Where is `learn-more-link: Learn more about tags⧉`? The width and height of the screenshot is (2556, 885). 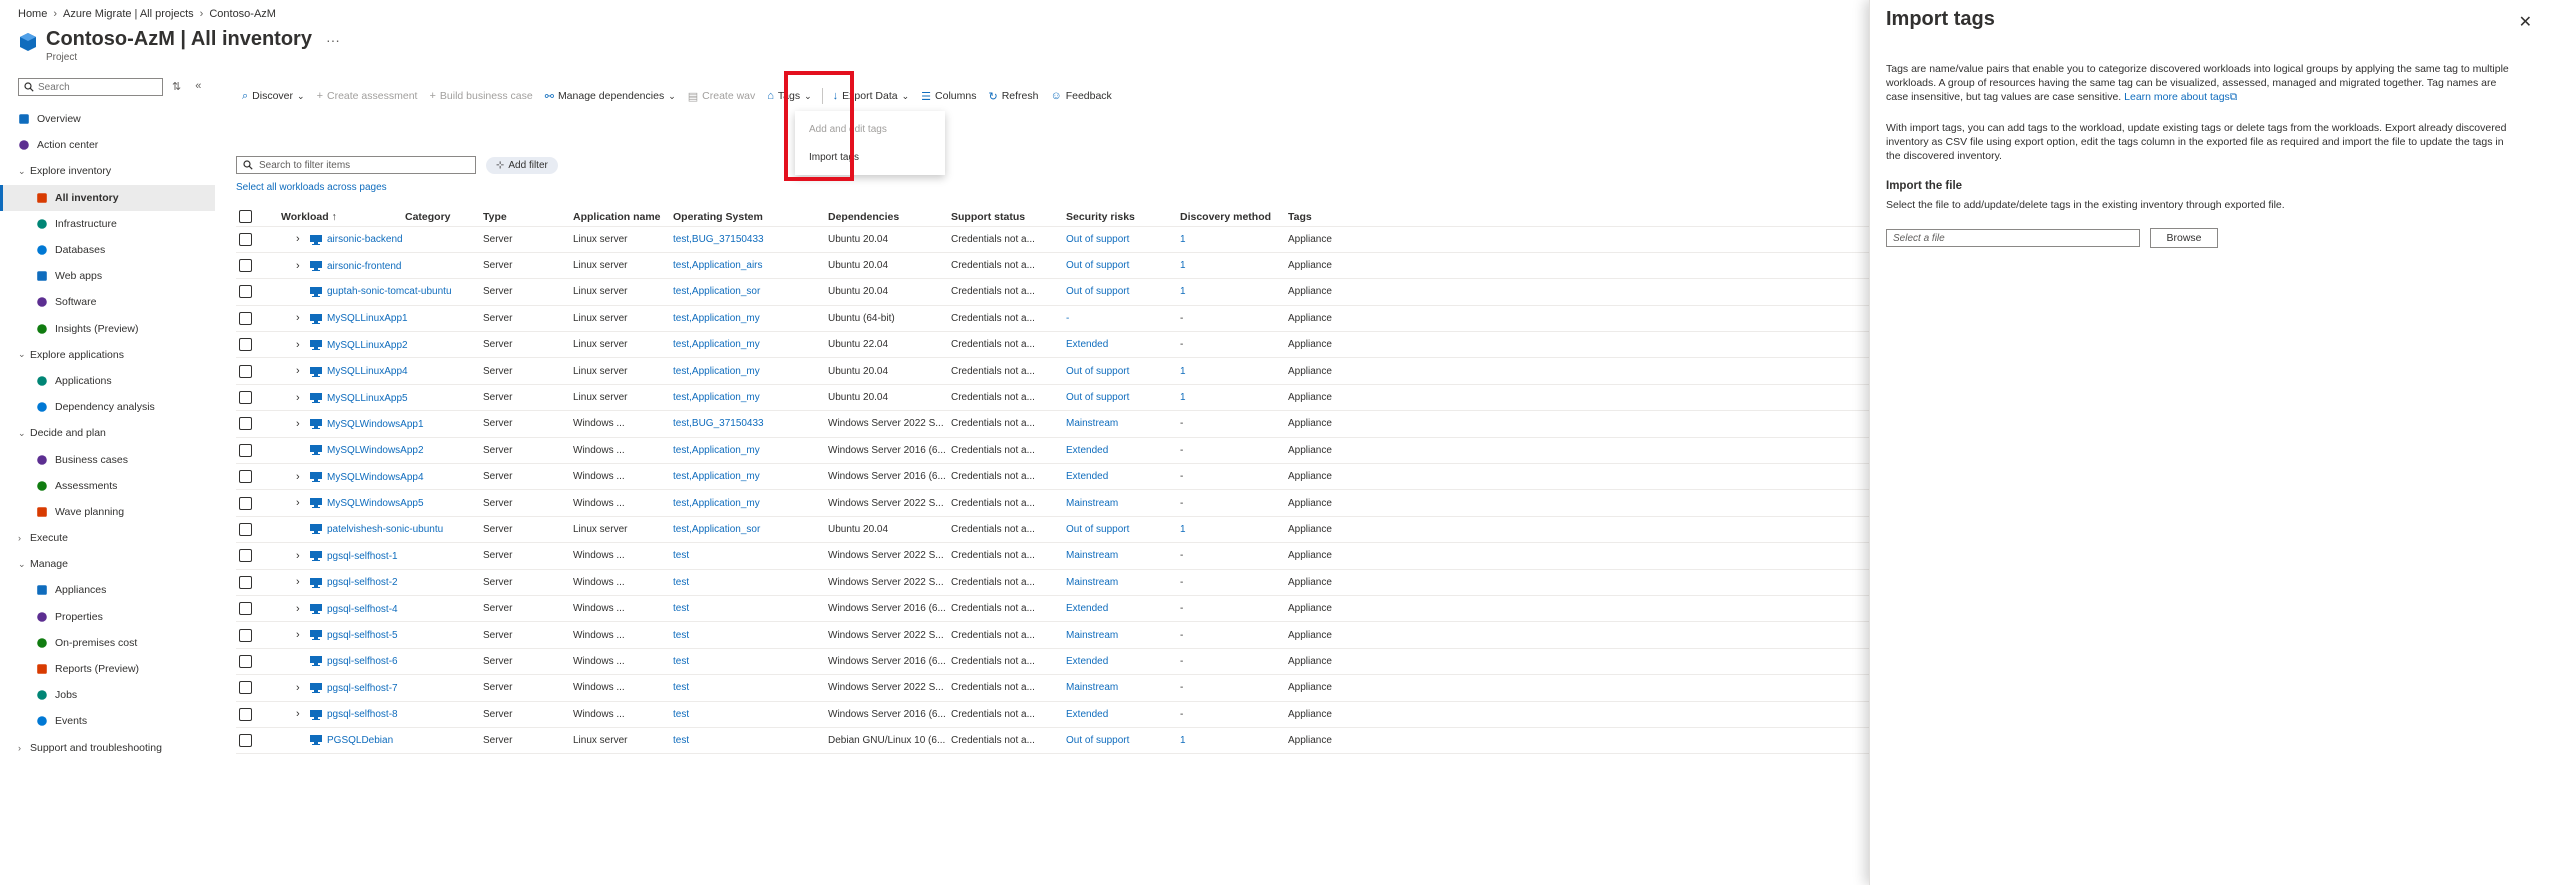
learn-more-link: Learn more about tags⧉ is located at coordinates (2180, 97).